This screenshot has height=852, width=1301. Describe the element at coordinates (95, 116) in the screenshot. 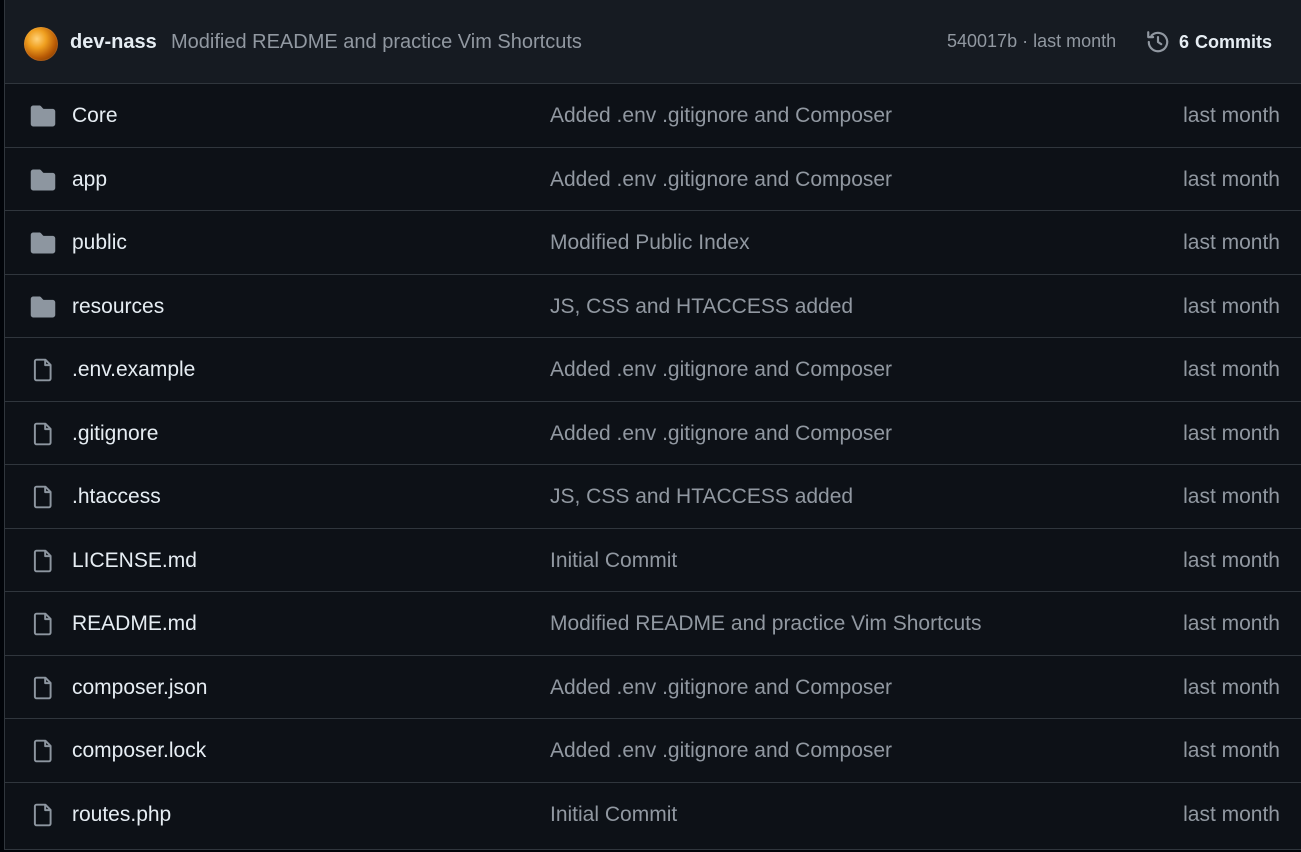

I see `file-name-link: Core` at that location.